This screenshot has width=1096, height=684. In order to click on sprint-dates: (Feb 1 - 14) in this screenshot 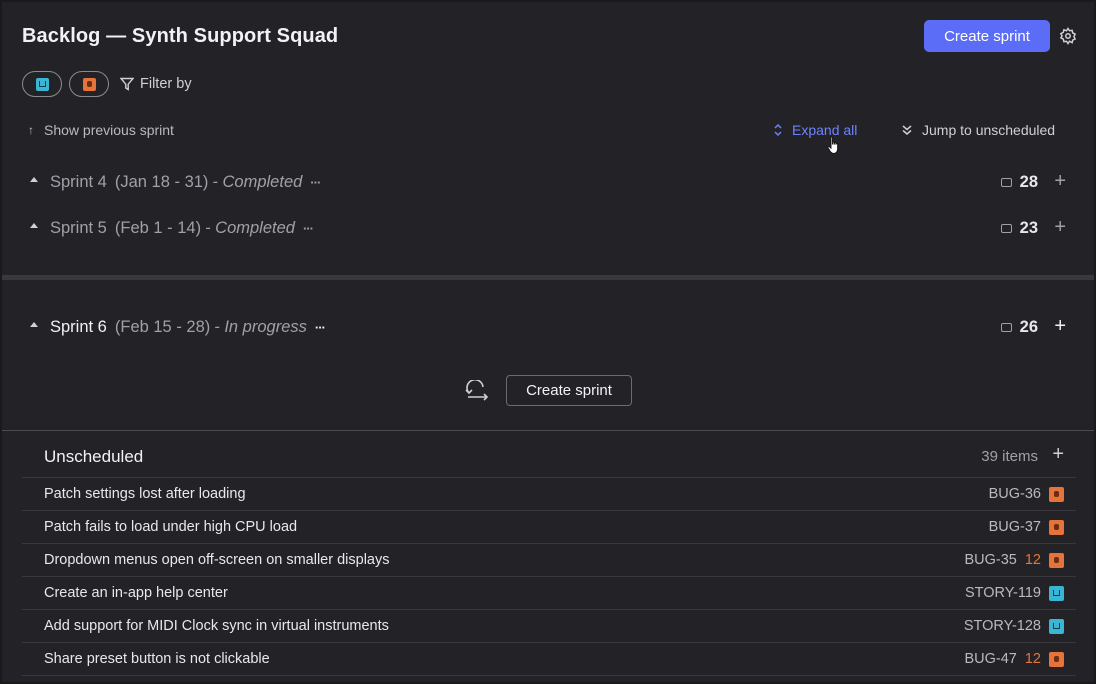, I will do `click(158, 228)`.